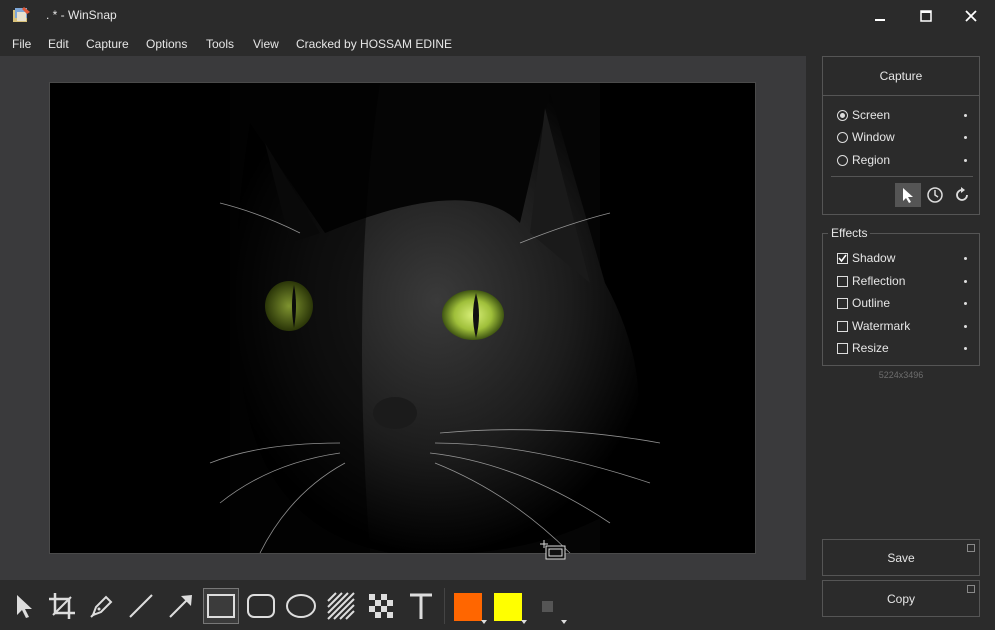  What do you see at coordinates (553, 550) in the screenshot?
I see `capture-cursor-icon` at bounding box center [553, 550].